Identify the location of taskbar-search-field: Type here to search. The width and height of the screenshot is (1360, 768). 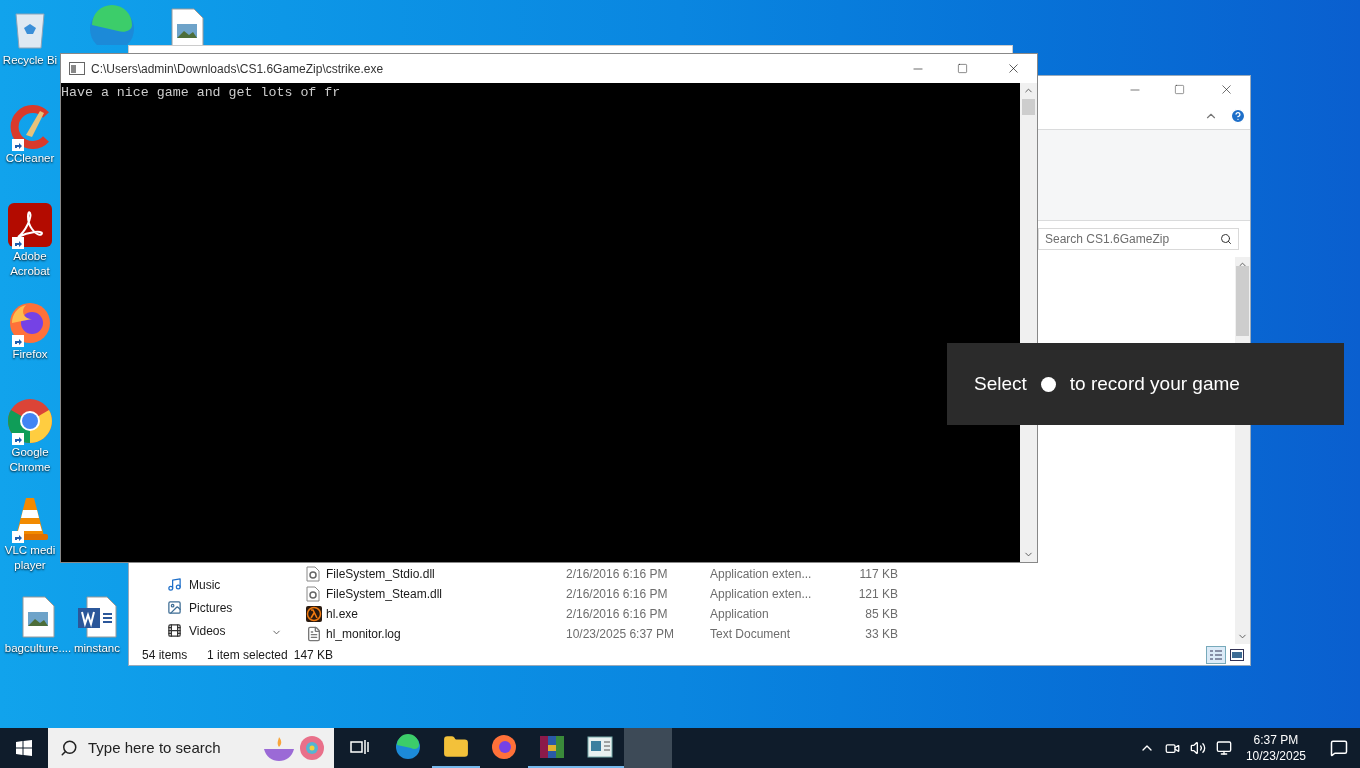
(191, 748).